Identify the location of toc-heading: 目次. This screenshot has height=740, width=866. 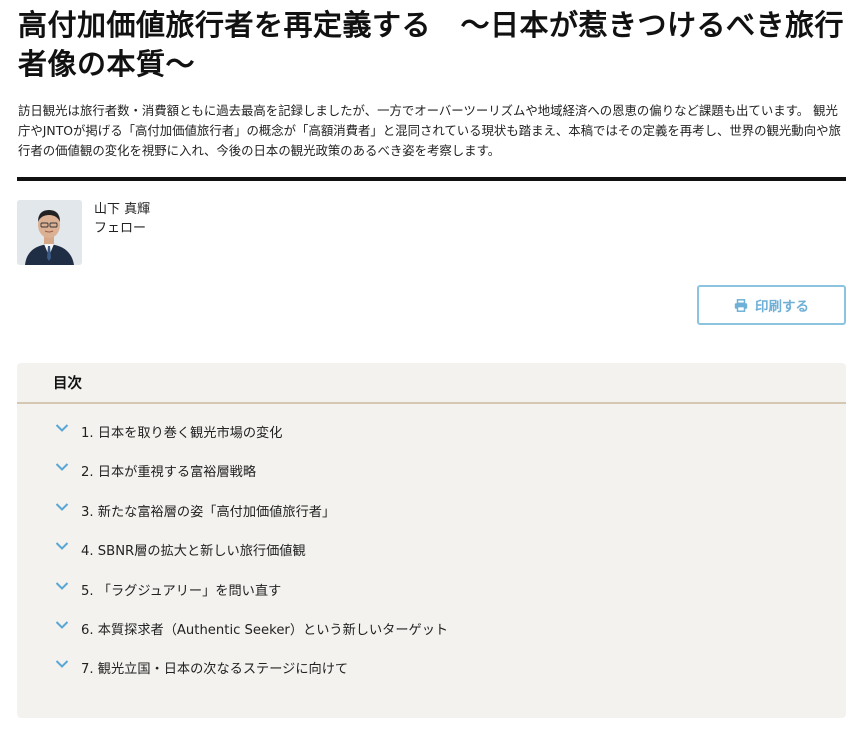
(431, 383).